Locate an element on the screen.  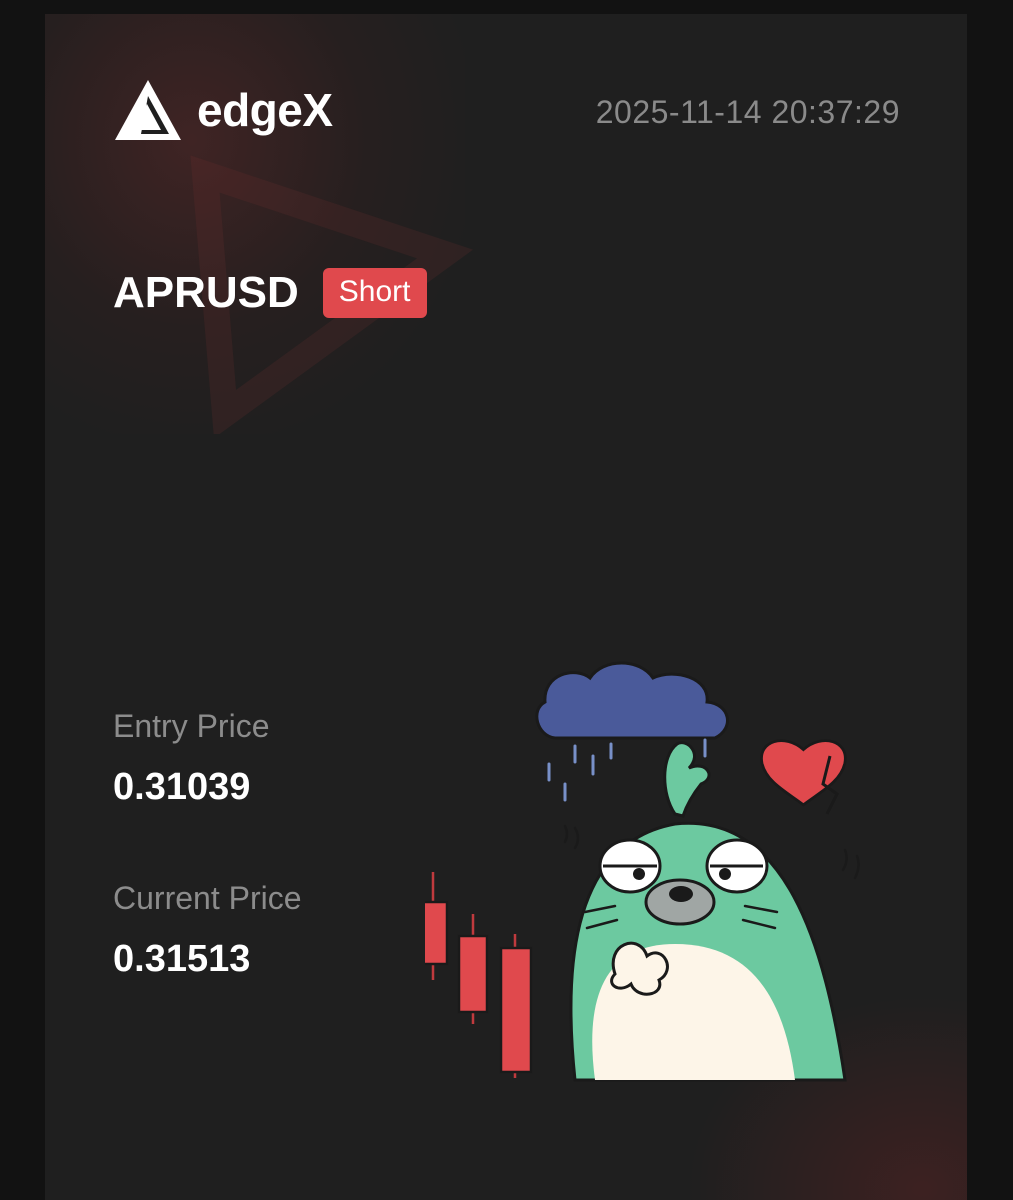
trading-pair: APRUSD is located at coordinates (206, 292).